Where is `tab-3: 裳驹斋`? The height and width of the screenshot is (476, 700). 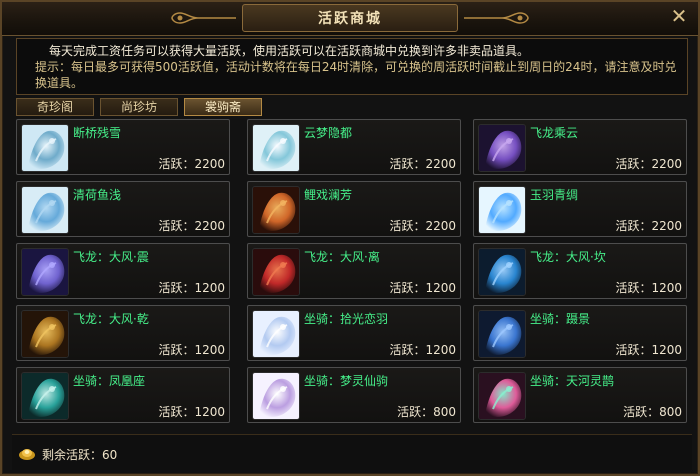 tab-3: 裳驹斋 is located at coordinates (223, 107).